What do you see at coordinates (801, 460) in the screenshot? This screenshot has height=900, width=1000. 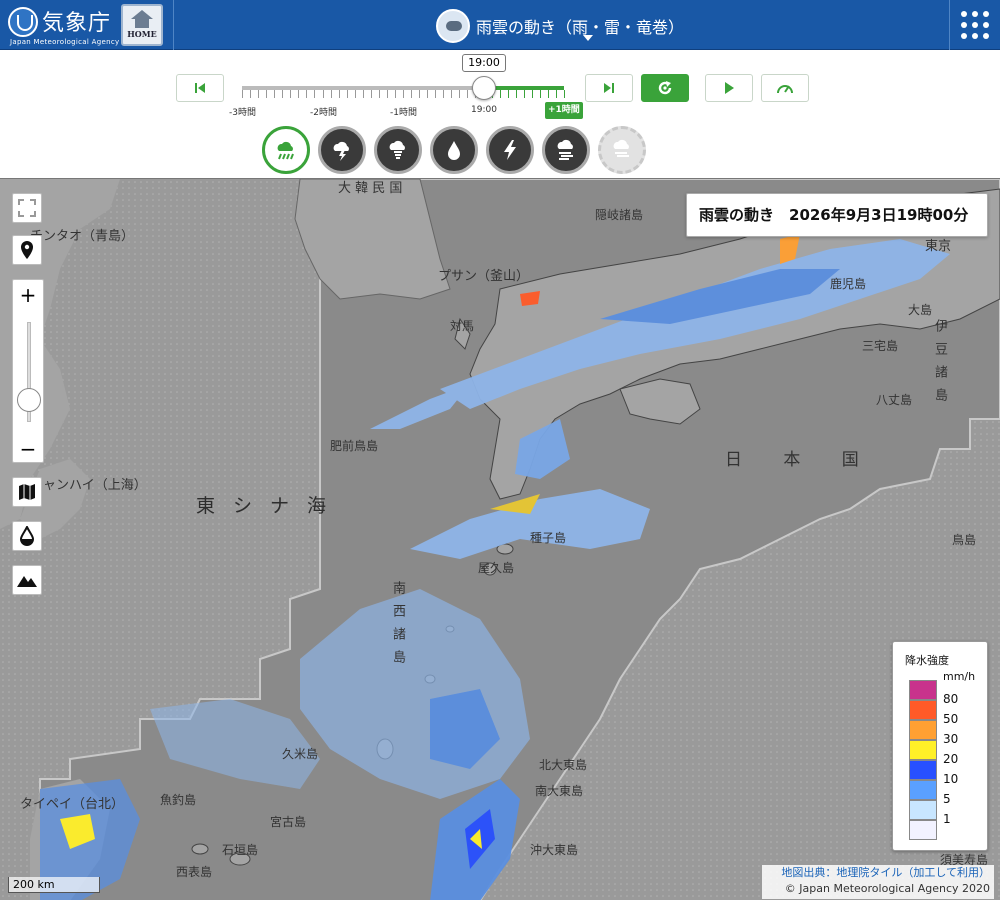 I see `label-japan: 日 本 国` at bounding box center [801, 460].